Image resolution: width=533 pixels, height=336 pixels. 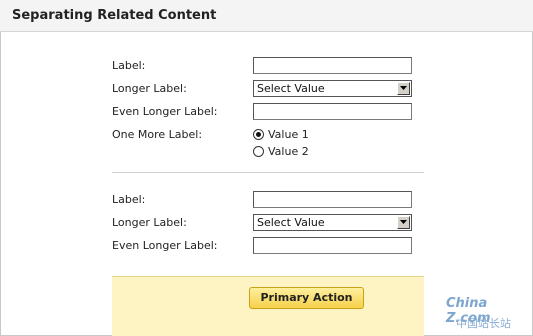 I want to click on radio-label: Value 1, so click(x=288, y=134).